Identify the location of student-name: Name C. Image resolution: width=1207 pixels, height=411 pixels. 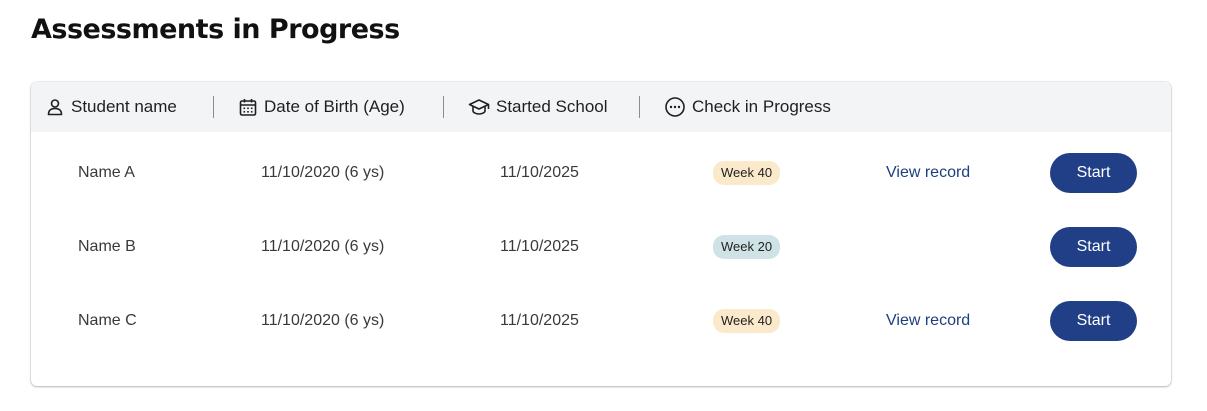
(107, 320).